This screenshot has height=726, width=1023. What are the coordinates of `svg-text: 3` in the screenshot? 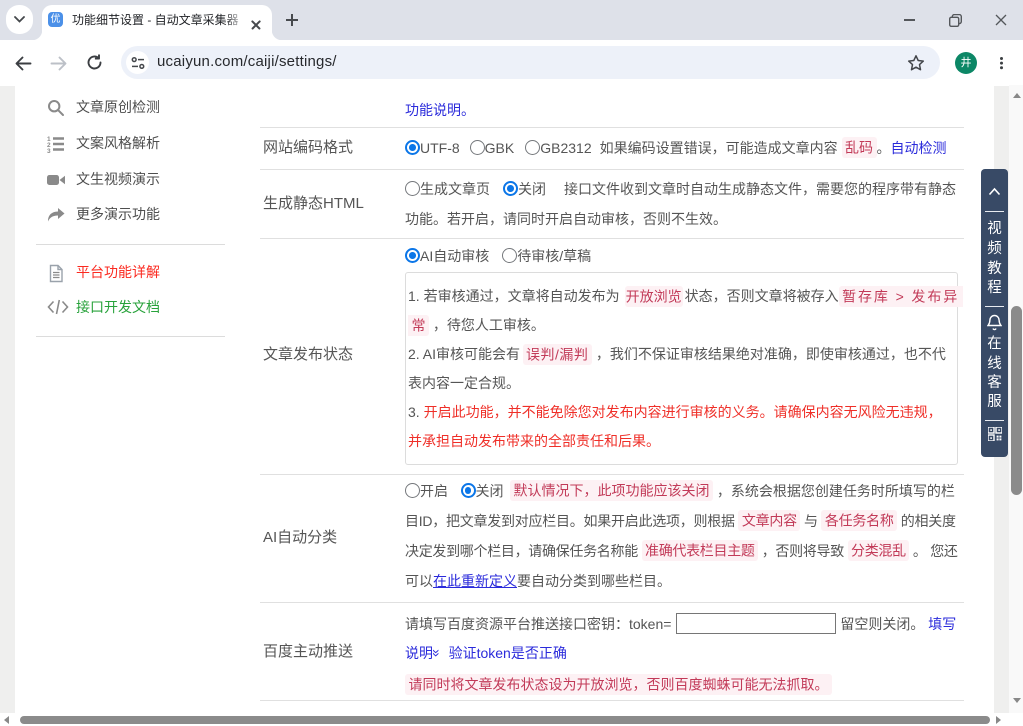 It's located at (49, 150).